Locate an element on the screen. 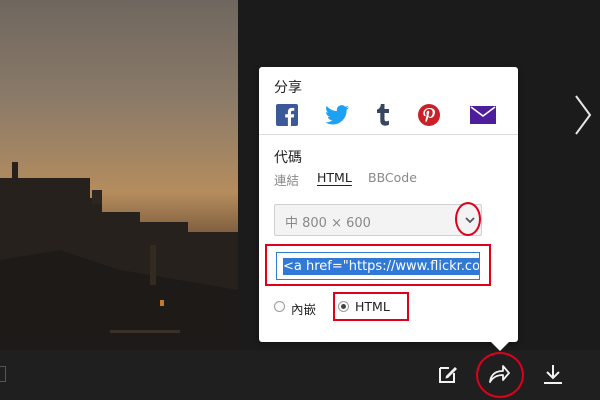  pinterest-share-button is located at coordinates (429, 115).